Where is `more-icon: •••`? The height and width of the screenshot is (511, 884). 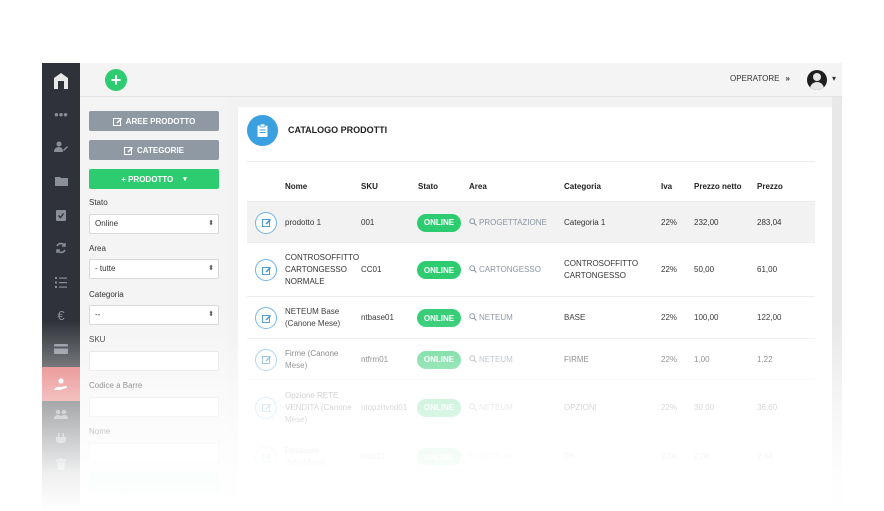 more-icon: ••• is located at coordinates (61, 114).